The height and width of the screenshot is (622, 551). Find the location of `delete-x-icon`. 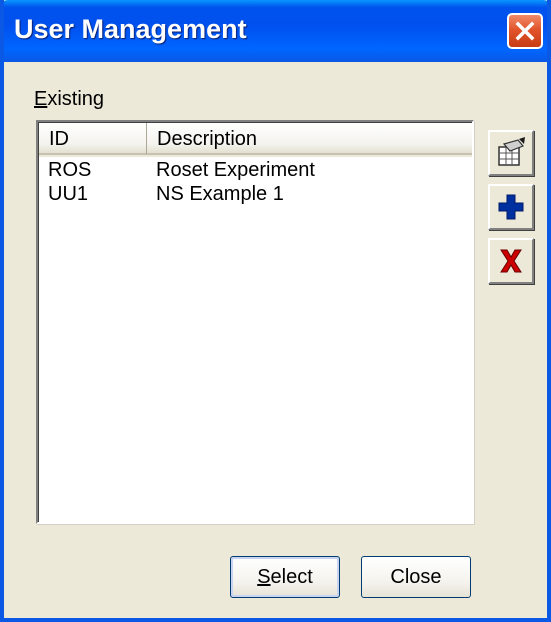

delete-x-icon is located at coordinates (511, 261).